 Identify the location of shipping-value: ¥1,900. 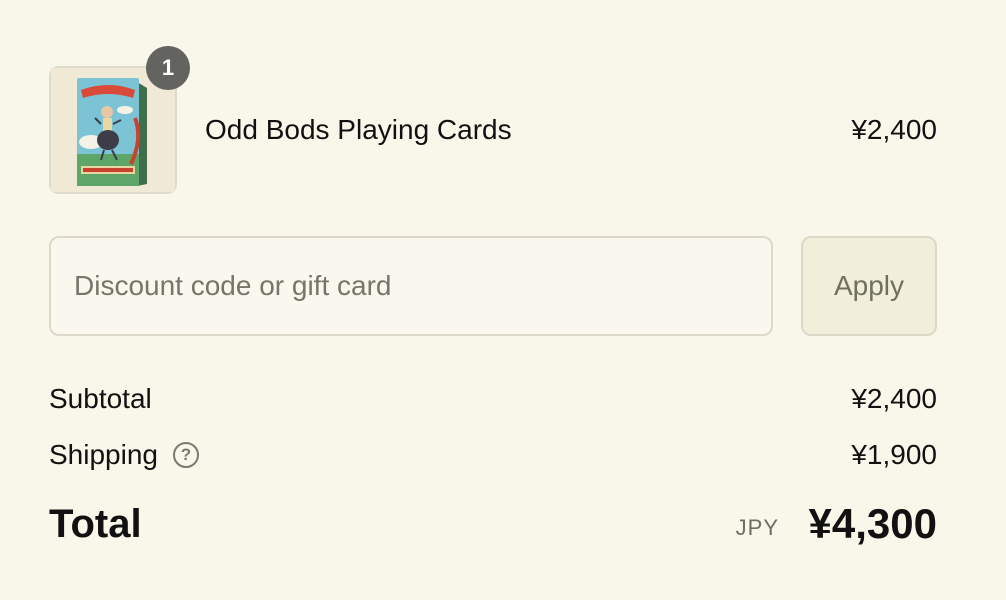
(894, 454).